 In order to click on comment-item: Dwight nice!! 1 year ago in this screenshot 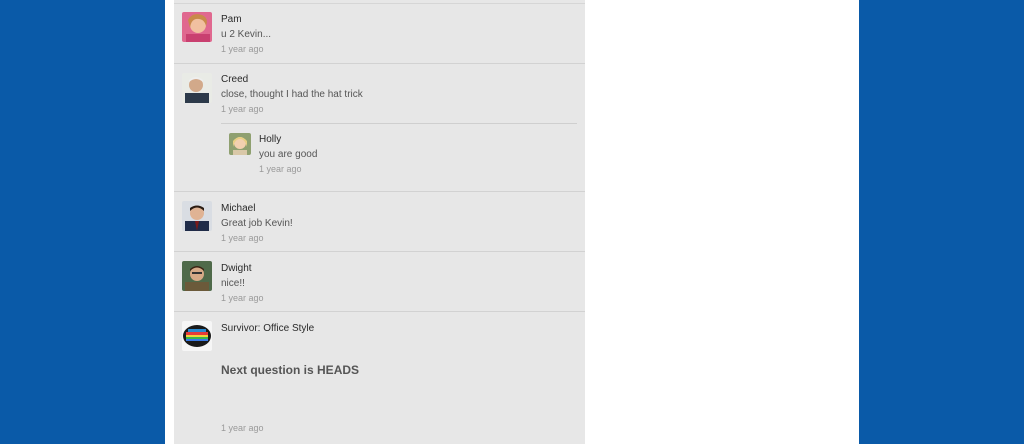, I will do `click(379, 282)`.